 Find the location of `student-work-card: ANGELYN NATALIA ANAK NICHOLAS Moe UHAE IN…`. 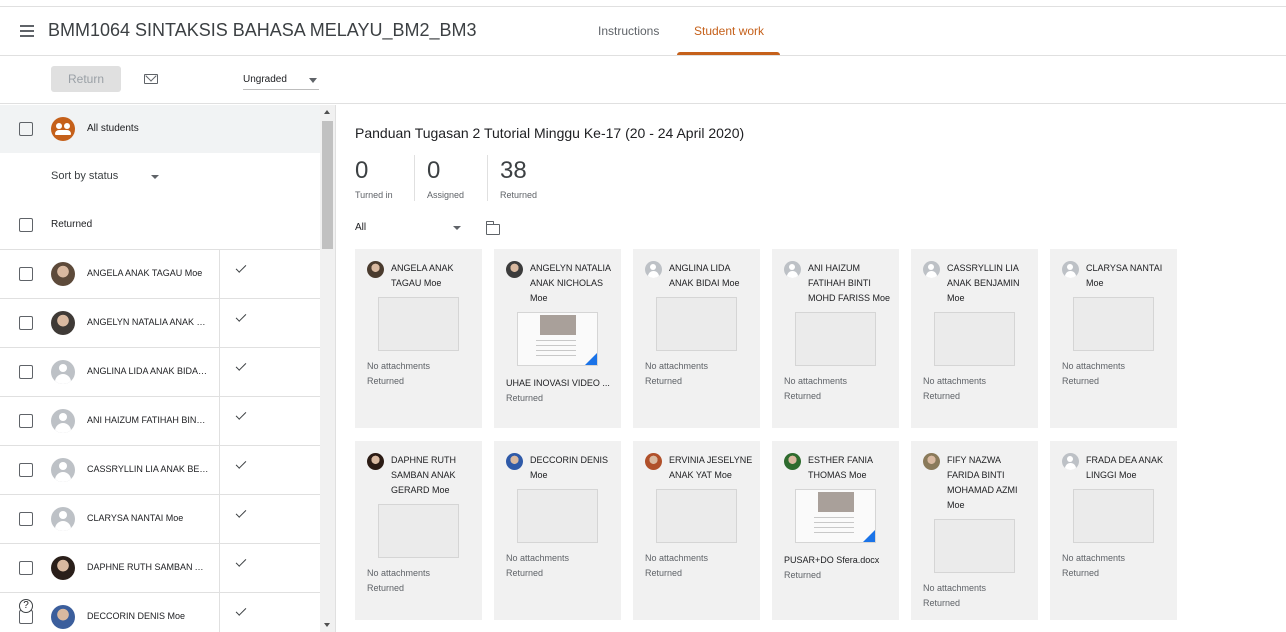

student-work-card: ANGELYN NATALIA ANAK NICHOLAS Moe UHAE IN… is located at coordinates (557, 338).